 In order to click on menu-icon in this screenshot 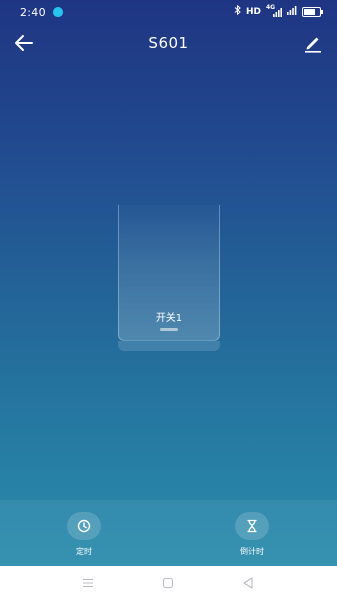, I will do `click(88, 583)`.